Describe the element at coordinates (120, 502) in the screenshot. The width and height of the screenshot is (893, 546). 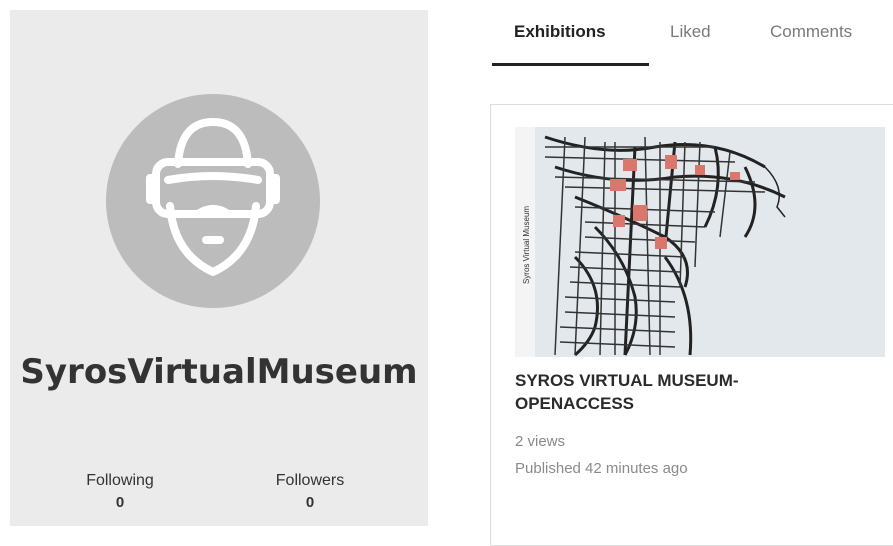
I see `following-count: 0` at that location.